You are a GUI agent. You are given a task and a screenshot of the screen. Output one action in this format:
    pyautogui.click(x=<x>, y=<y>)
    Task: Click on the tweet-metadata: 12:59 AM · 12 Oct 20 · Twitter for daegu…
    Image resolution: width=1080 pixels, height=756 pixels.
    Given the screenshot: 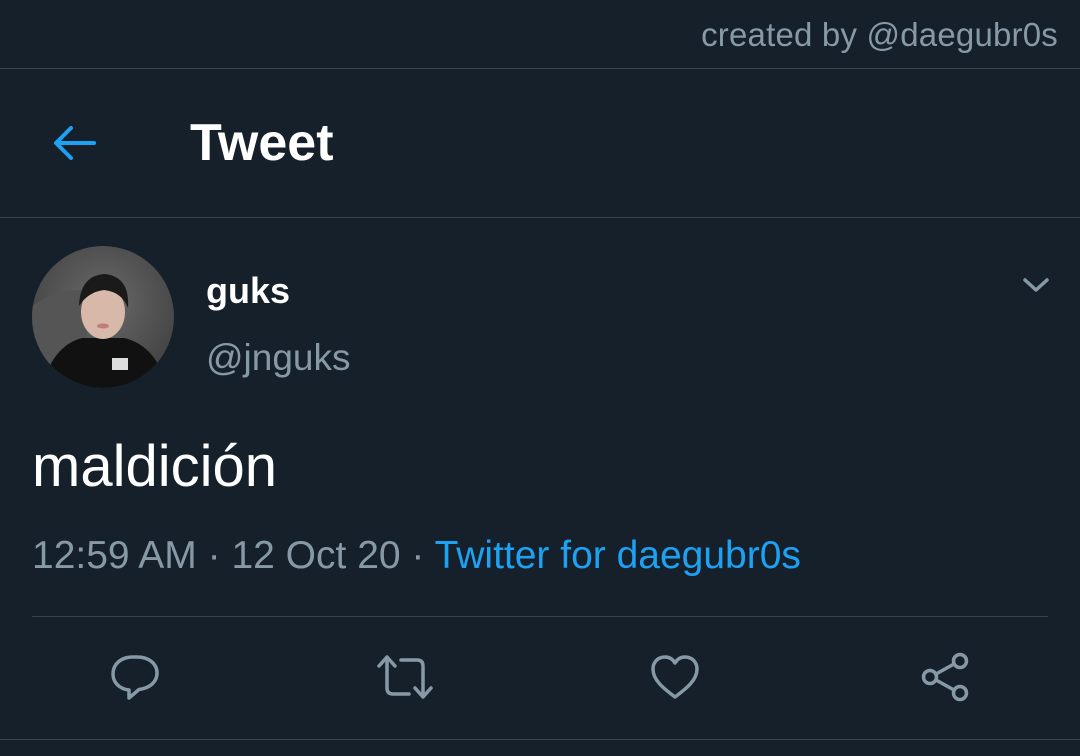 What is the action you would take?
    pyautogui.click(x=416, y=556)
    